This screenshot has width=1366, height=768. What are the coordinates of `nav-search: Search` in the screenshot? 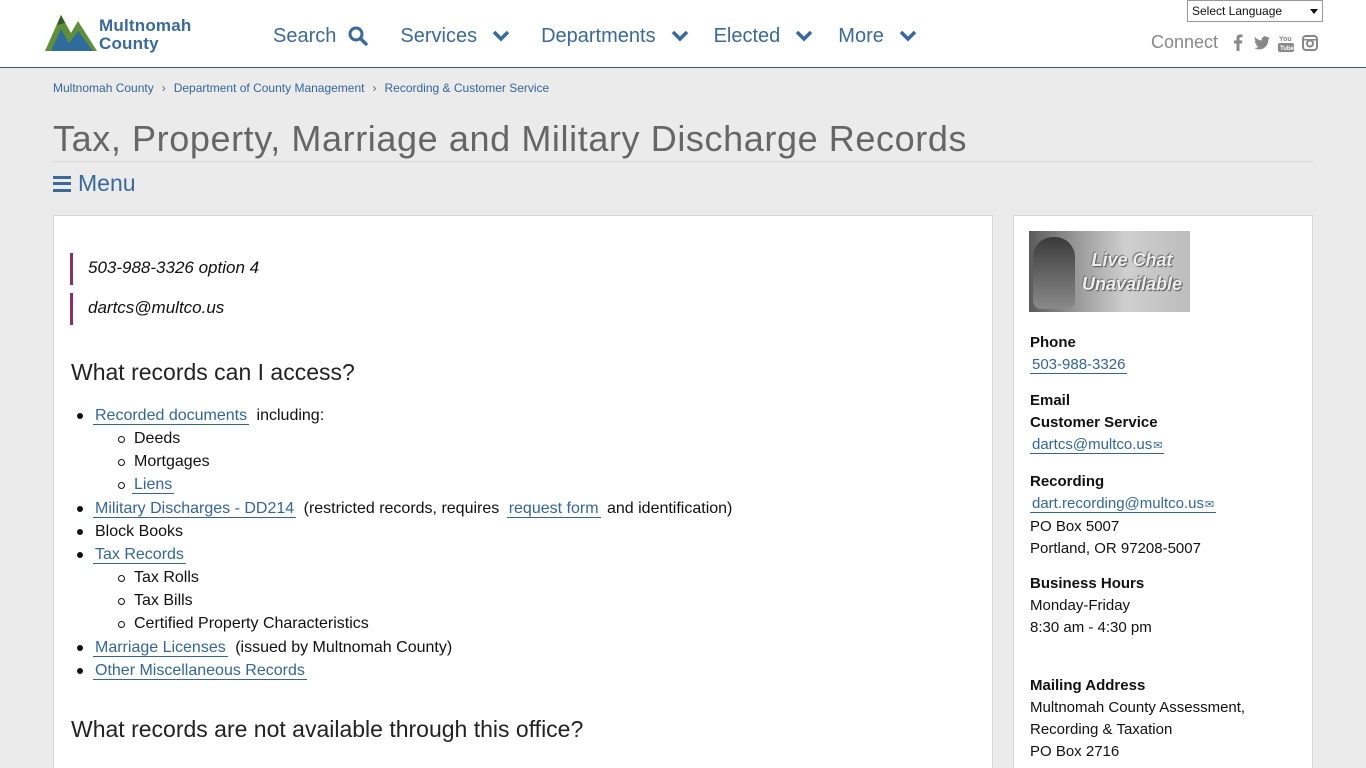 It's located at (321, 36).